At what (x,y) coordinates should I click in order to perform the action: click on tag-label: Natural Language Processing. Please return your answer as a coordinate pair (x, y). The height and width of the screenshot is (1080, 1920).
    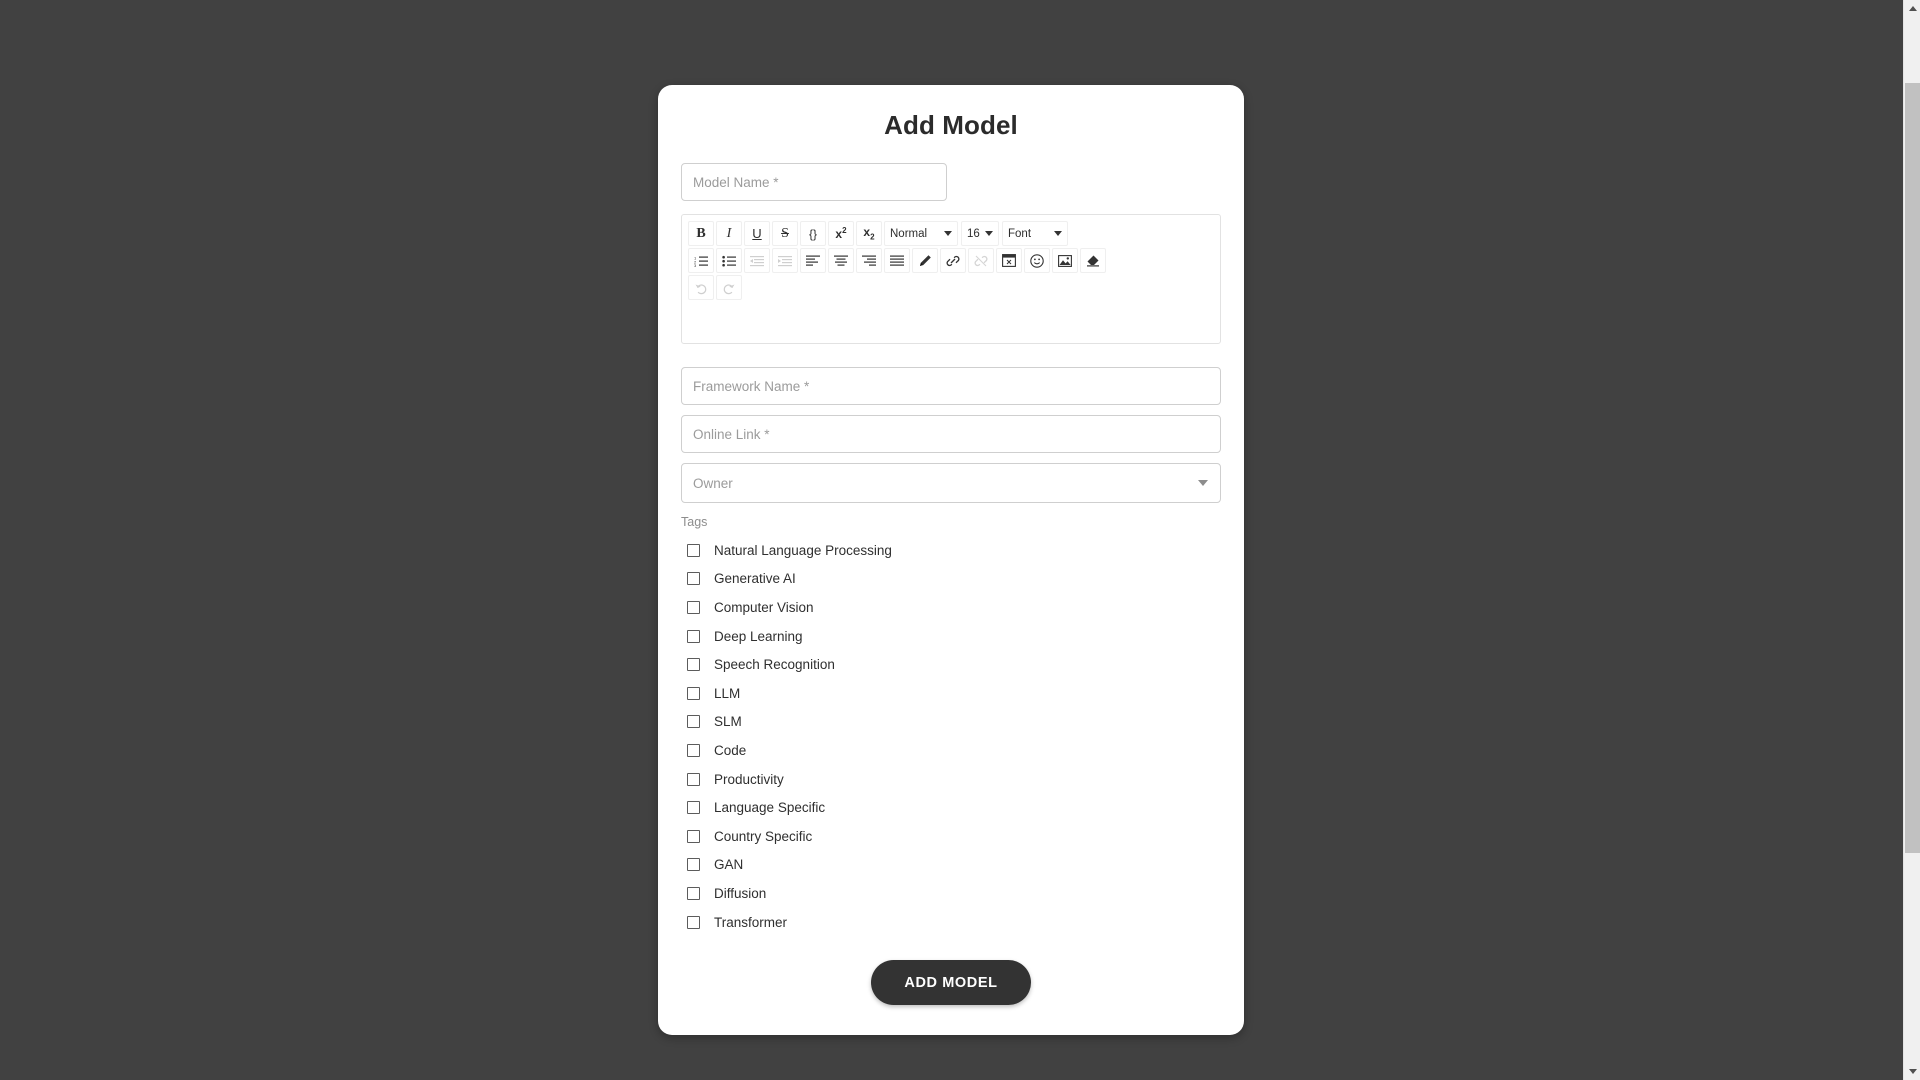
    Looking at the image, I should click on (803, 550).